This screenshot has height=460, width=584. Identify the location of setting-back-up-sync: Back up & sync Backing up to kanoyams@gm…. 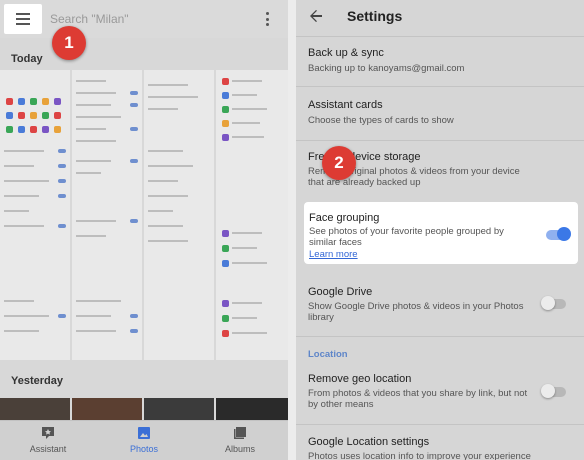
(440, 60).